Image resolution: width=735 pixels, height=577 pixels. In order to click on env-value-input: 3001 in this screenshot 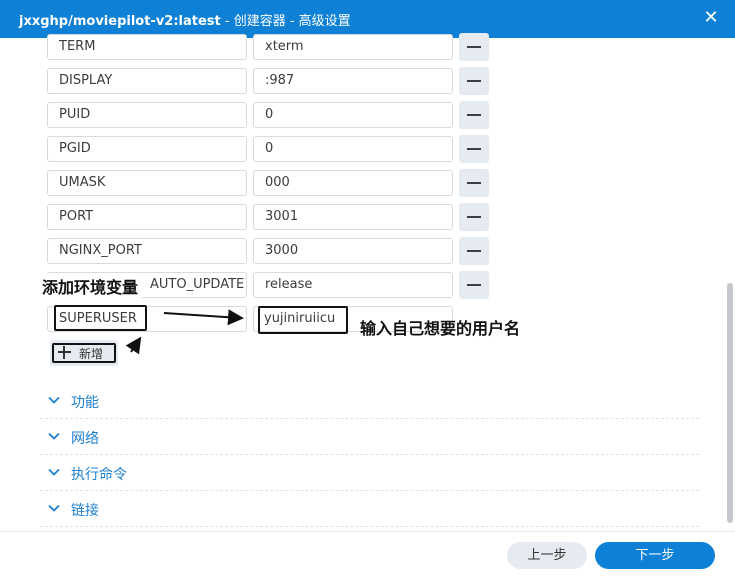, I will do `click(353, 217)`.